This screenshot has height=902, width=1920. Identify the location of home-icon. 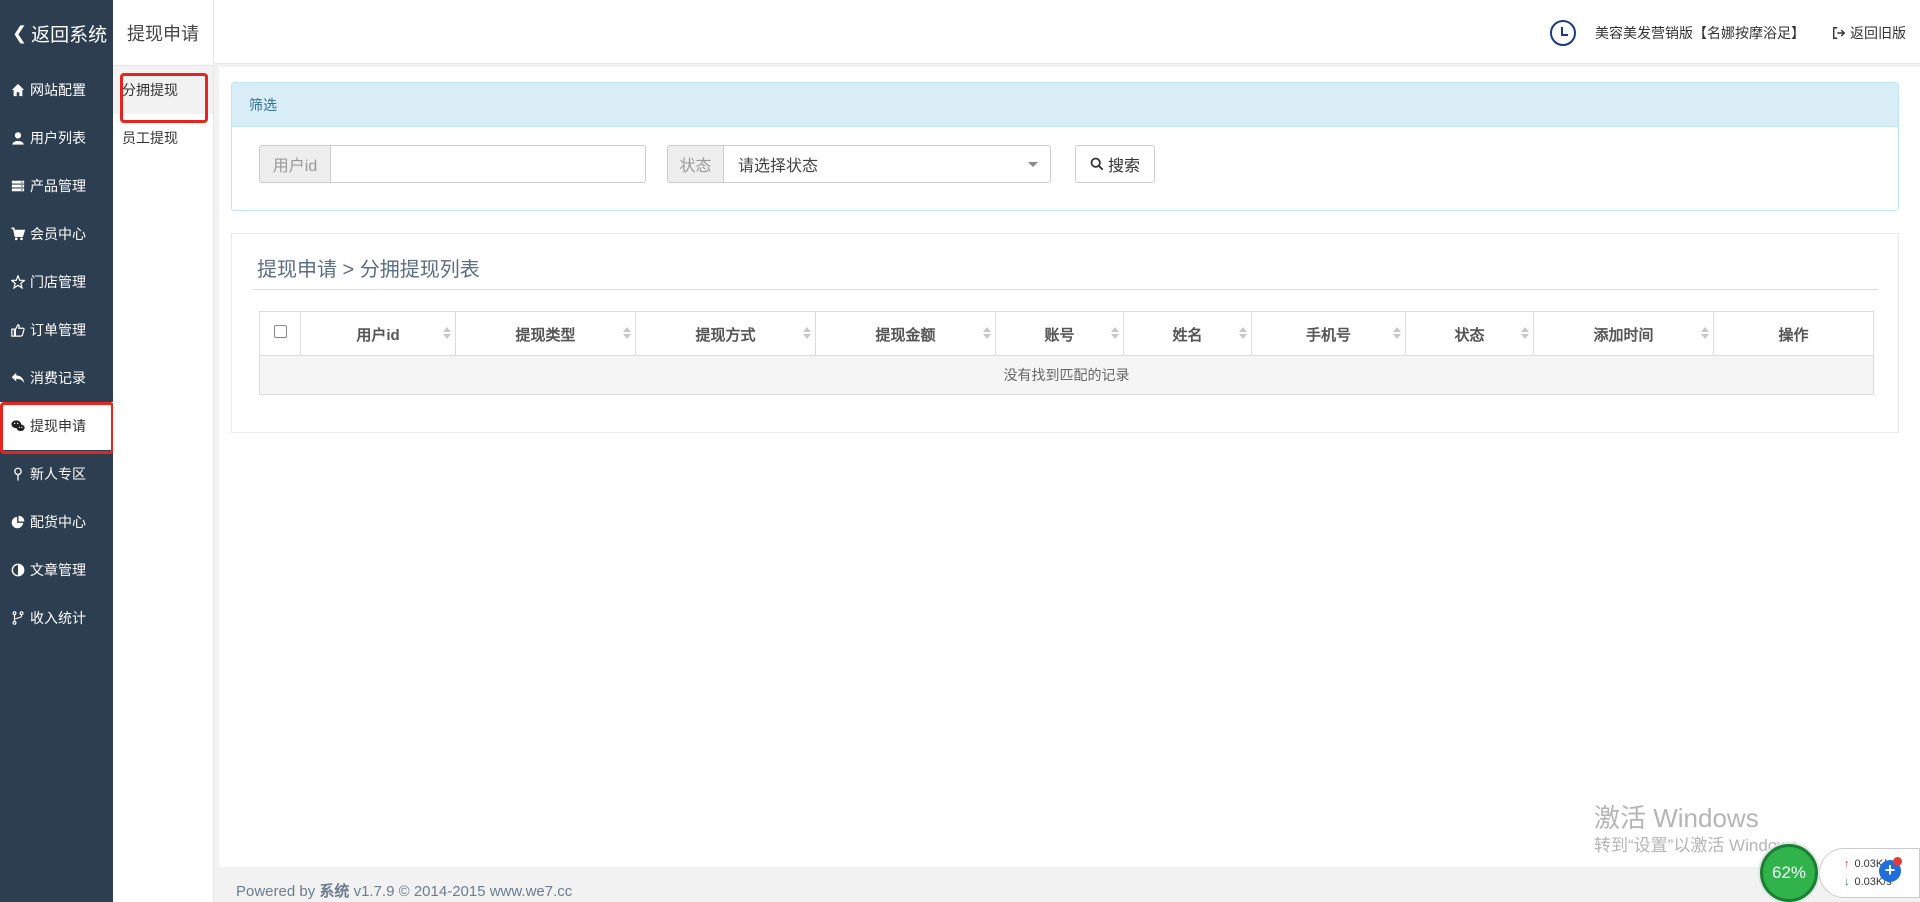
(18, 90).